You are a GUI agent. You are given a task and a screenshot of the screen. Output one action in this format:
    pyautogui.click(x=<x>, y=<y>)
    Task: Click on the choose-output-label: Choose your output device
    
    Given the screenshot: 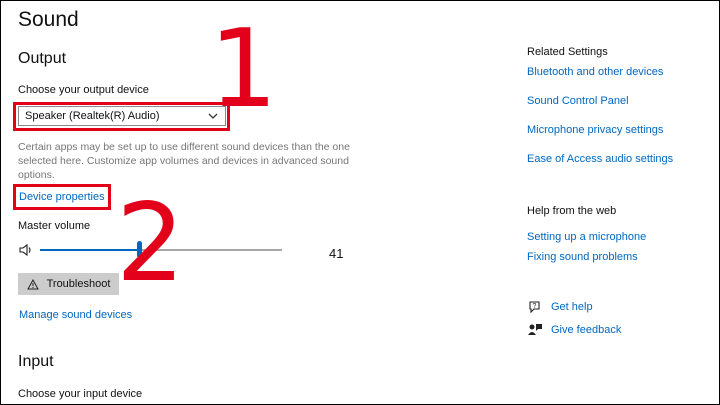 What is the action you would take?
    pyautogui.click(x=83, y=90)
    